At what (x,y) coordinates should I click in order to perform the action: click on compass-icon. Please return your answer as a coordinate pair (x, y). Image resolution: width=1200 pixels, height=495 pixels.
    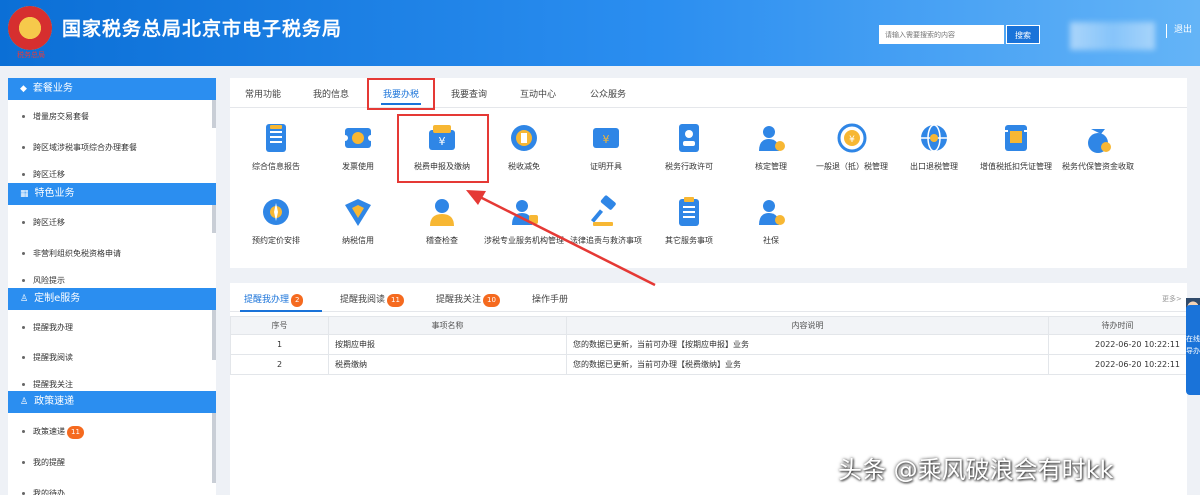
    Looking at the image, I should click on (276, 212).